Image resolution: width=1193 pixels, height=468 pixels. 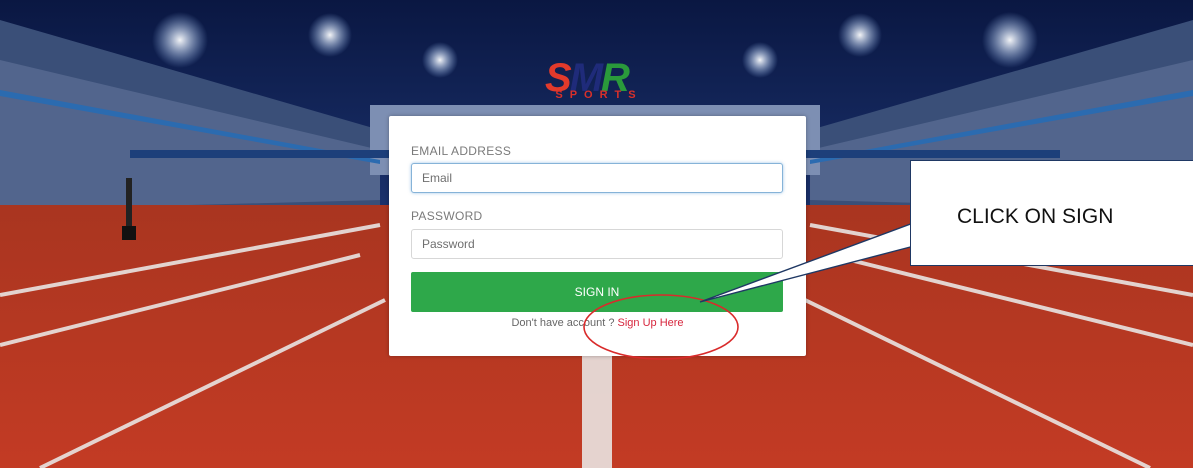 I want to click on annotation-ellipse, so click(x=661, y=327).